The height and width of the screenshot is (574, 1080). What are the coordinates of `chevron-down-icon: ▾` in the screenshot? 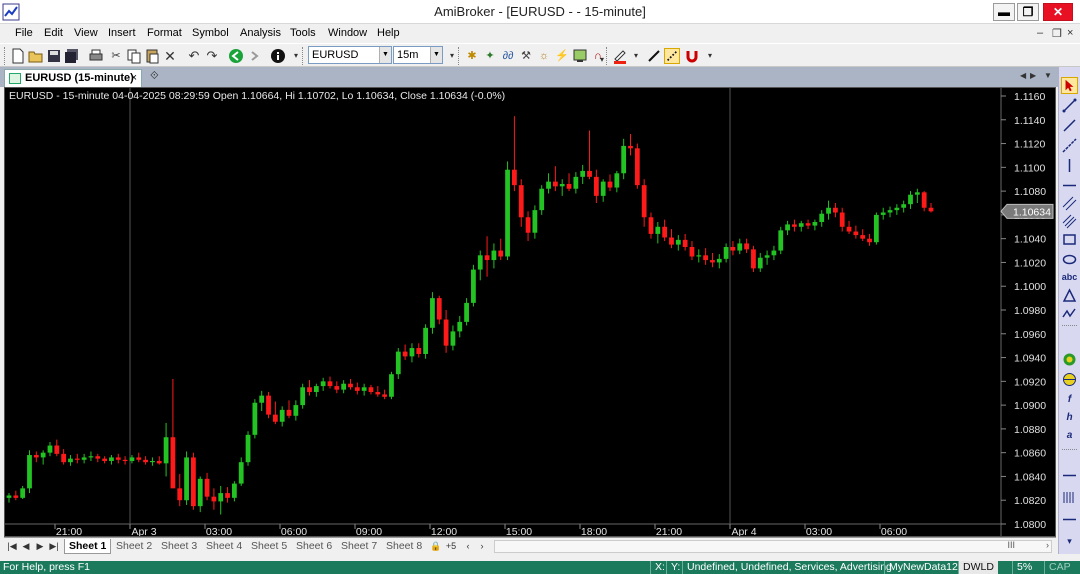 It's located at (636, 56).